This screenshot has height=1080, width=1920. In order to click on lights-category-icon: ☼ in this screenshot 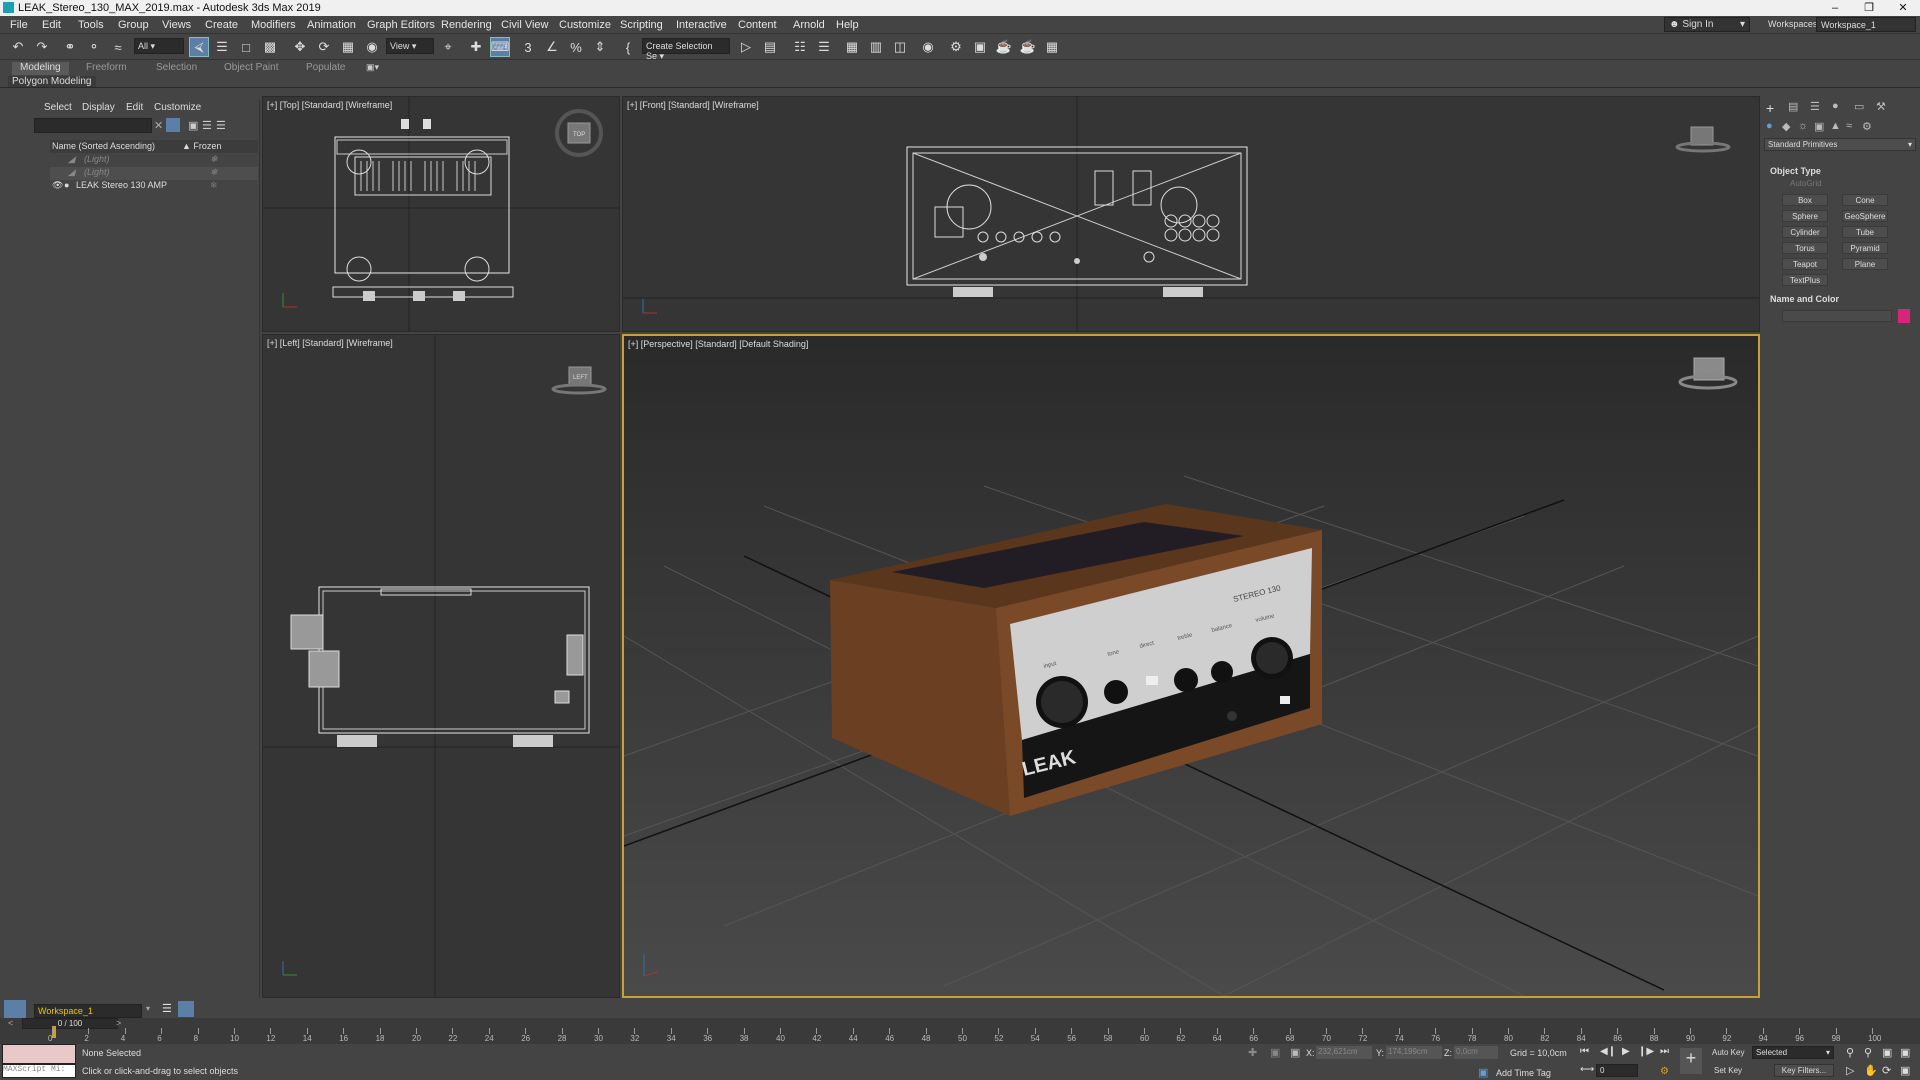, I will do `click(1803, 126)`.